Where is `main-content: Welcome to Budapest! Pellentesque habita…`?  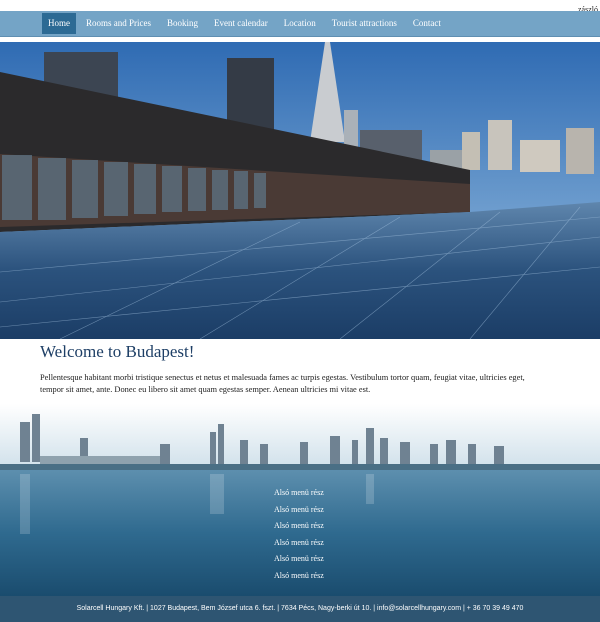 main-content: Welcome to Budapest! Pellentesque habita… is located at coordinates (295, 368).